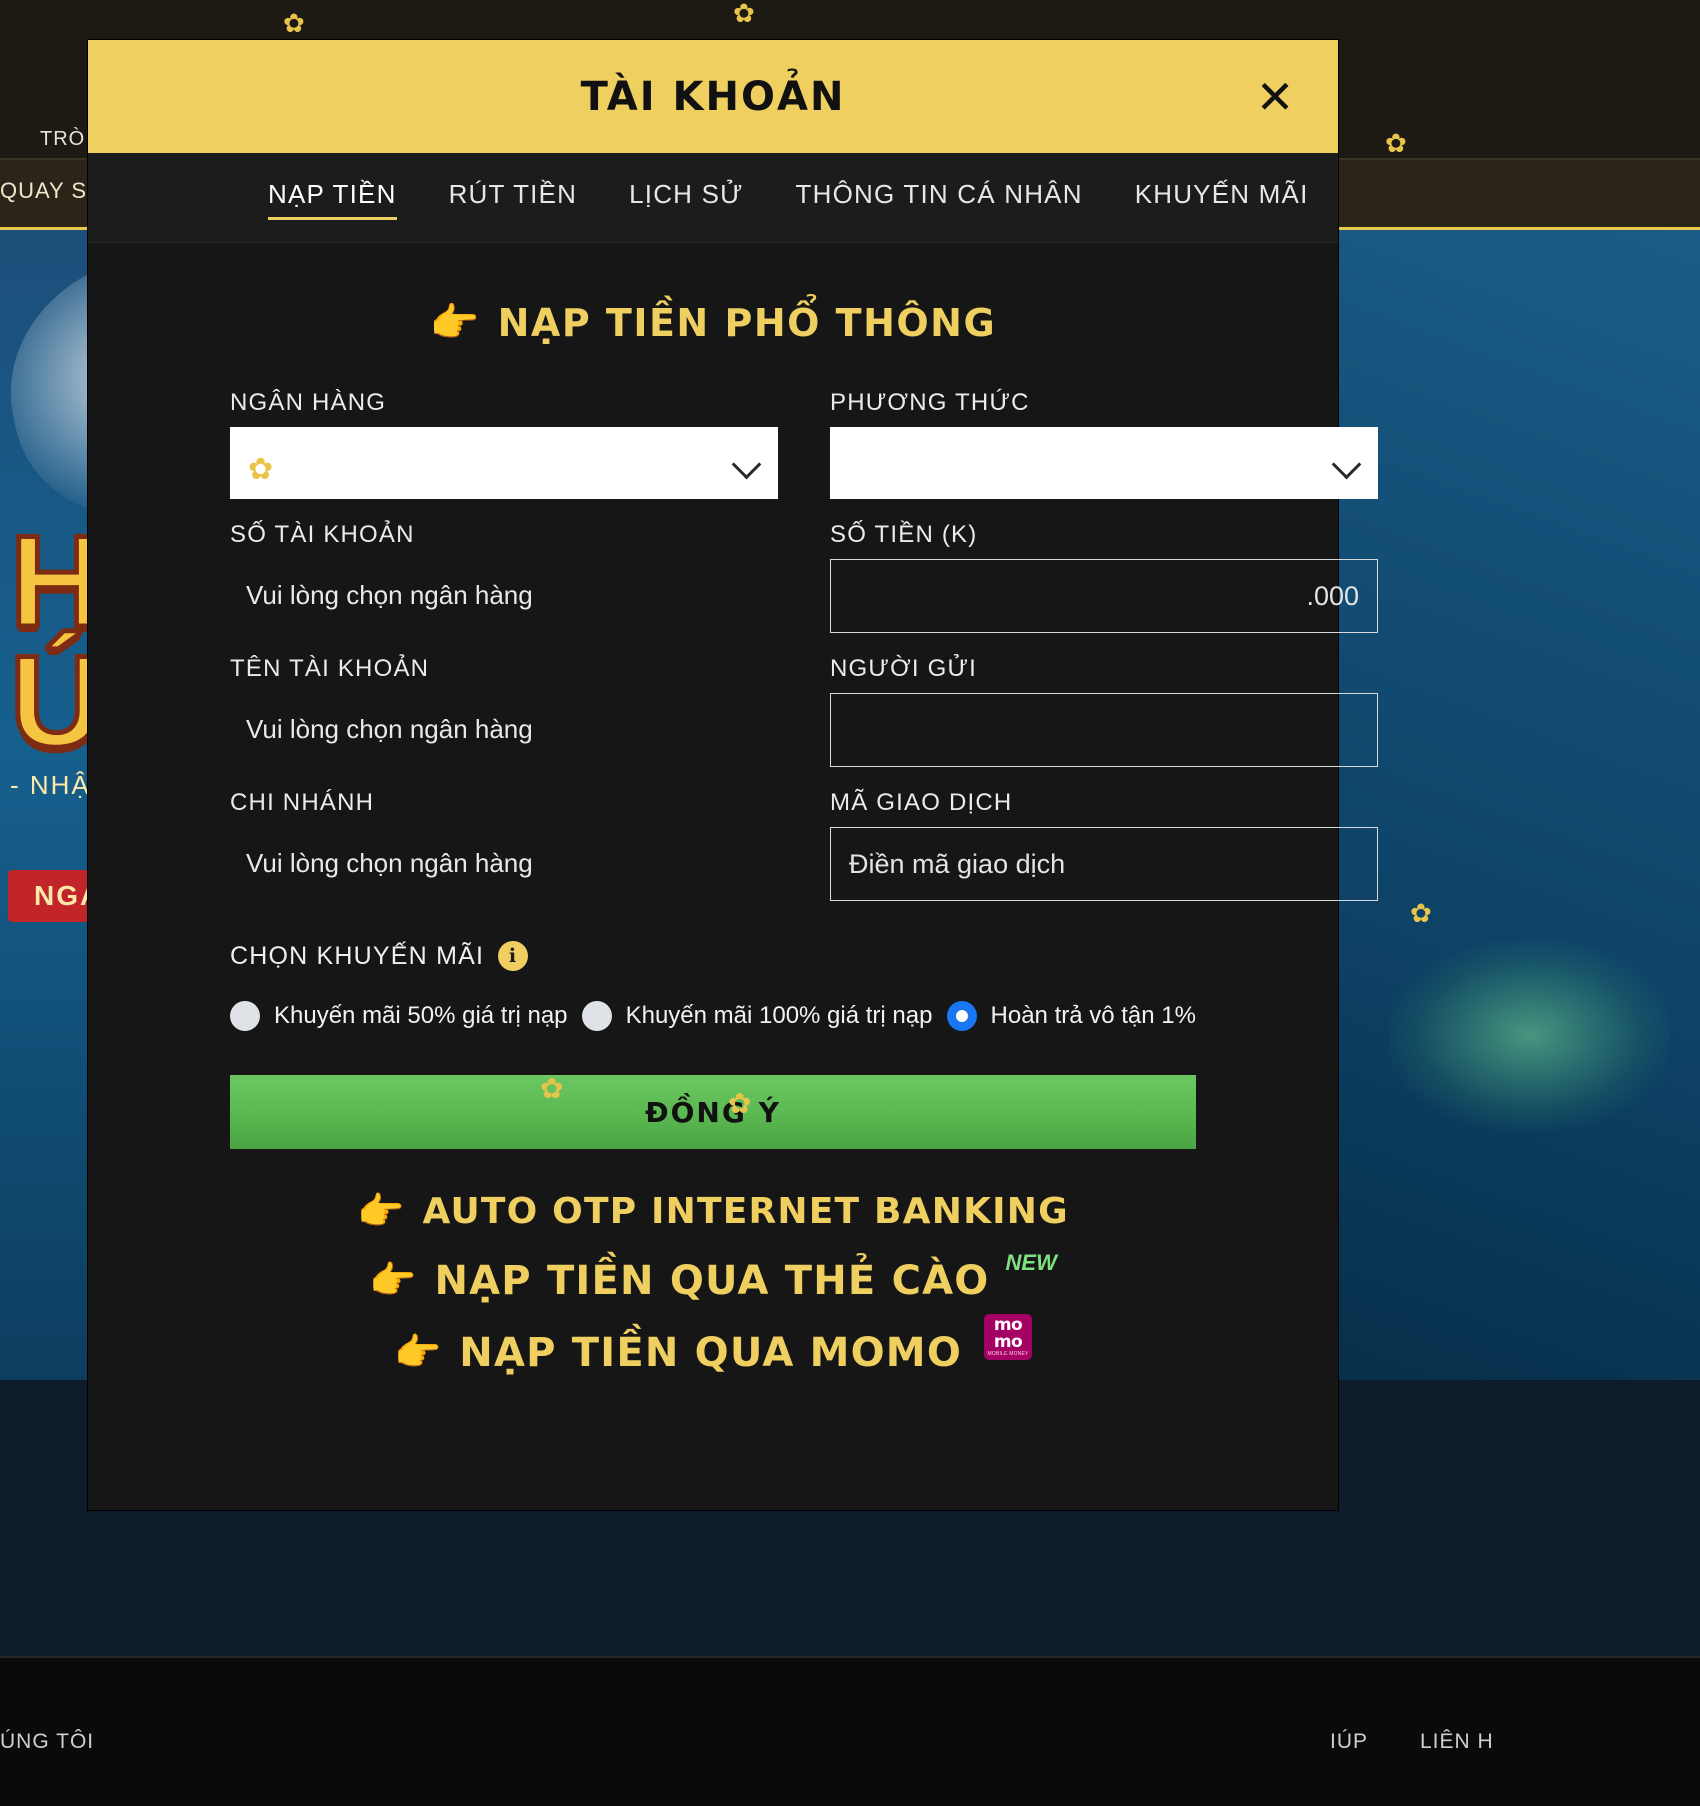  What do you see at coordinates (1104, 596) in the screenshot?
I see `amount-input` at bounding box center [1104, 596].